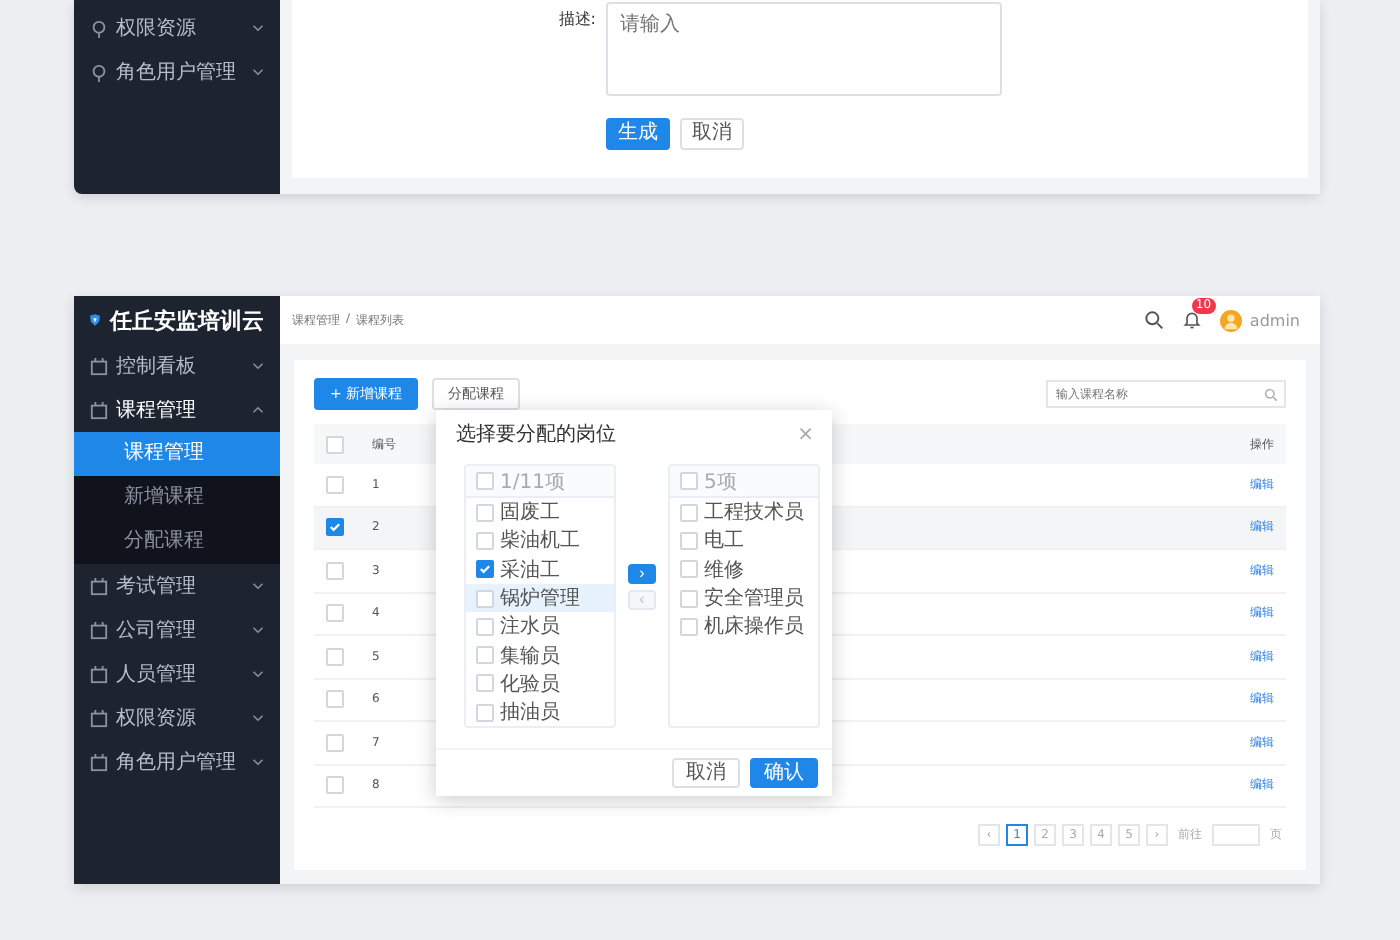 The image size is (1400, 940). Describe the element at coordinates (540, 655) in the screenshot. I see `list-item: 集输员` at that location.